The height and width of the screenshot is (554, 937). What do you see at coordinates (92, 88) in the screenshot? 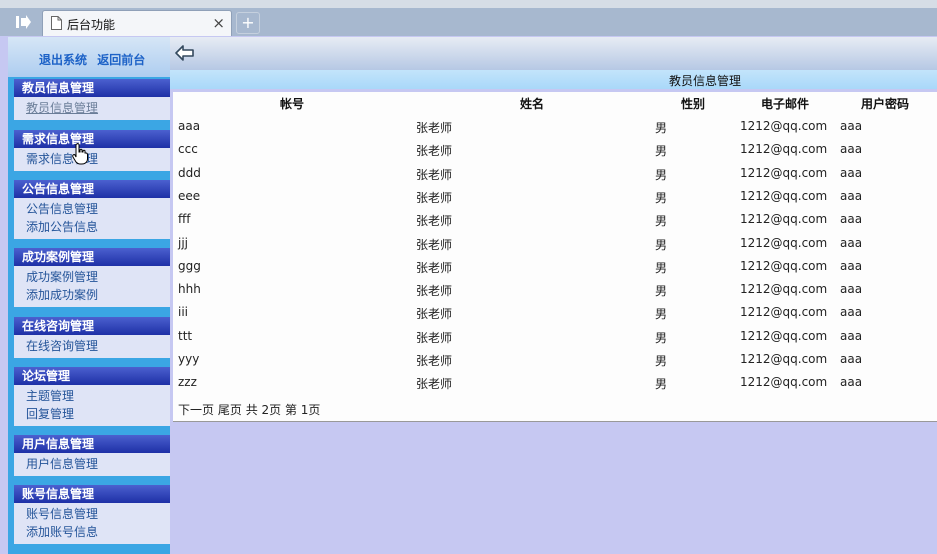
I see `menu-section-title: 教员信息管理` at bounding box center [92, 88].